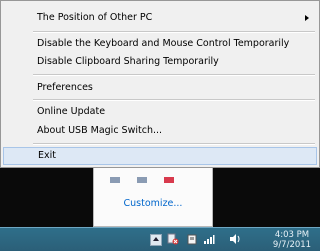  I want to click on menu-item-label: Online Update, so click(71, 111).